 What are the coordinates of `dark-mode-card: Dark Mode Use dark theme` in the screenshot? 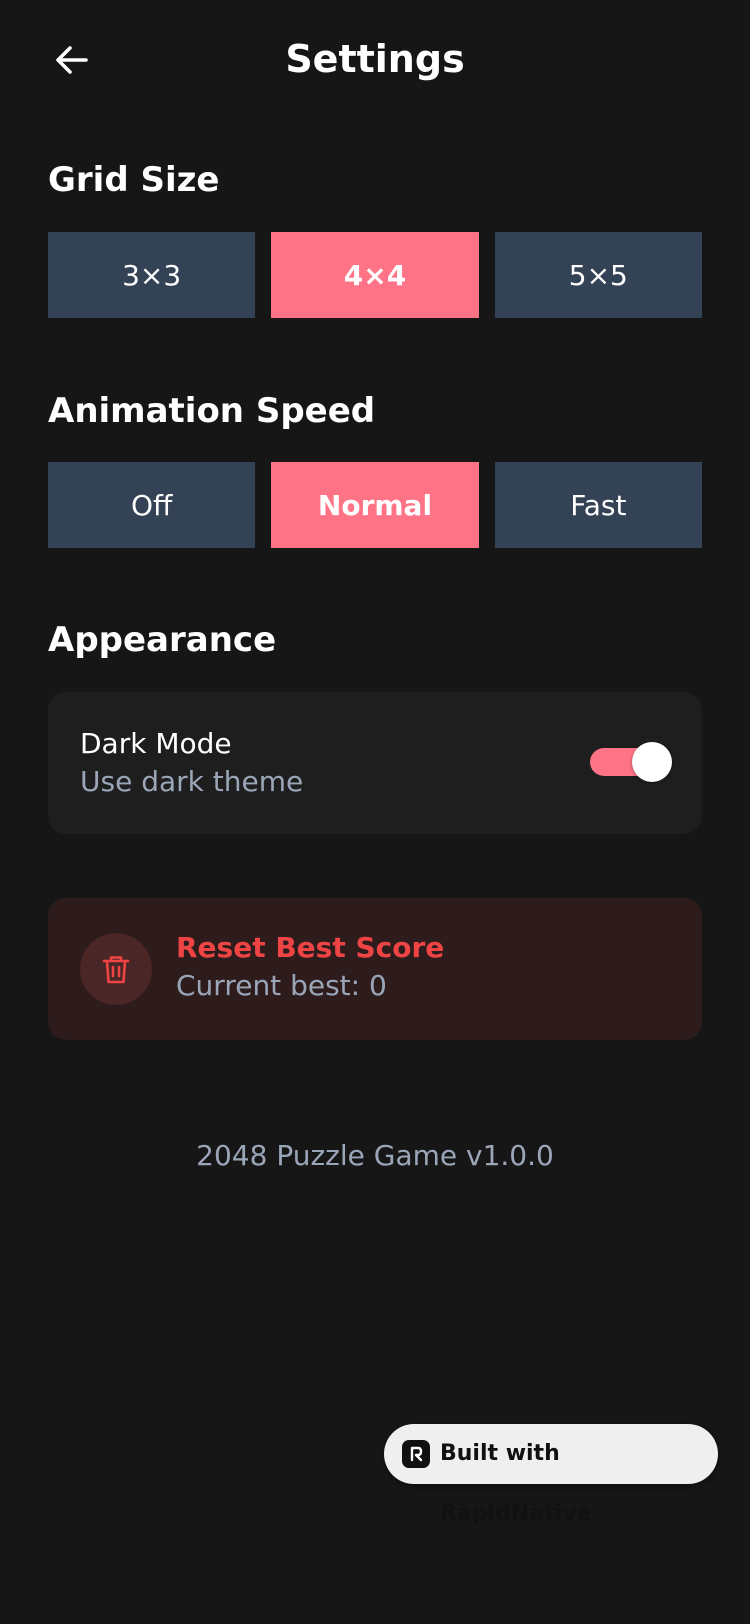 It's located at (375, 763).